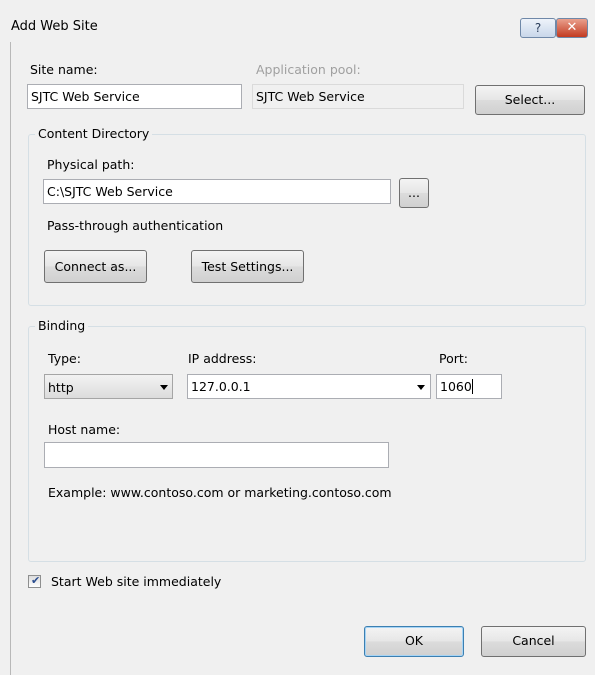 The image size is (595, 675). I want to click on ip-address-label: IP address:, so click(222, 358).